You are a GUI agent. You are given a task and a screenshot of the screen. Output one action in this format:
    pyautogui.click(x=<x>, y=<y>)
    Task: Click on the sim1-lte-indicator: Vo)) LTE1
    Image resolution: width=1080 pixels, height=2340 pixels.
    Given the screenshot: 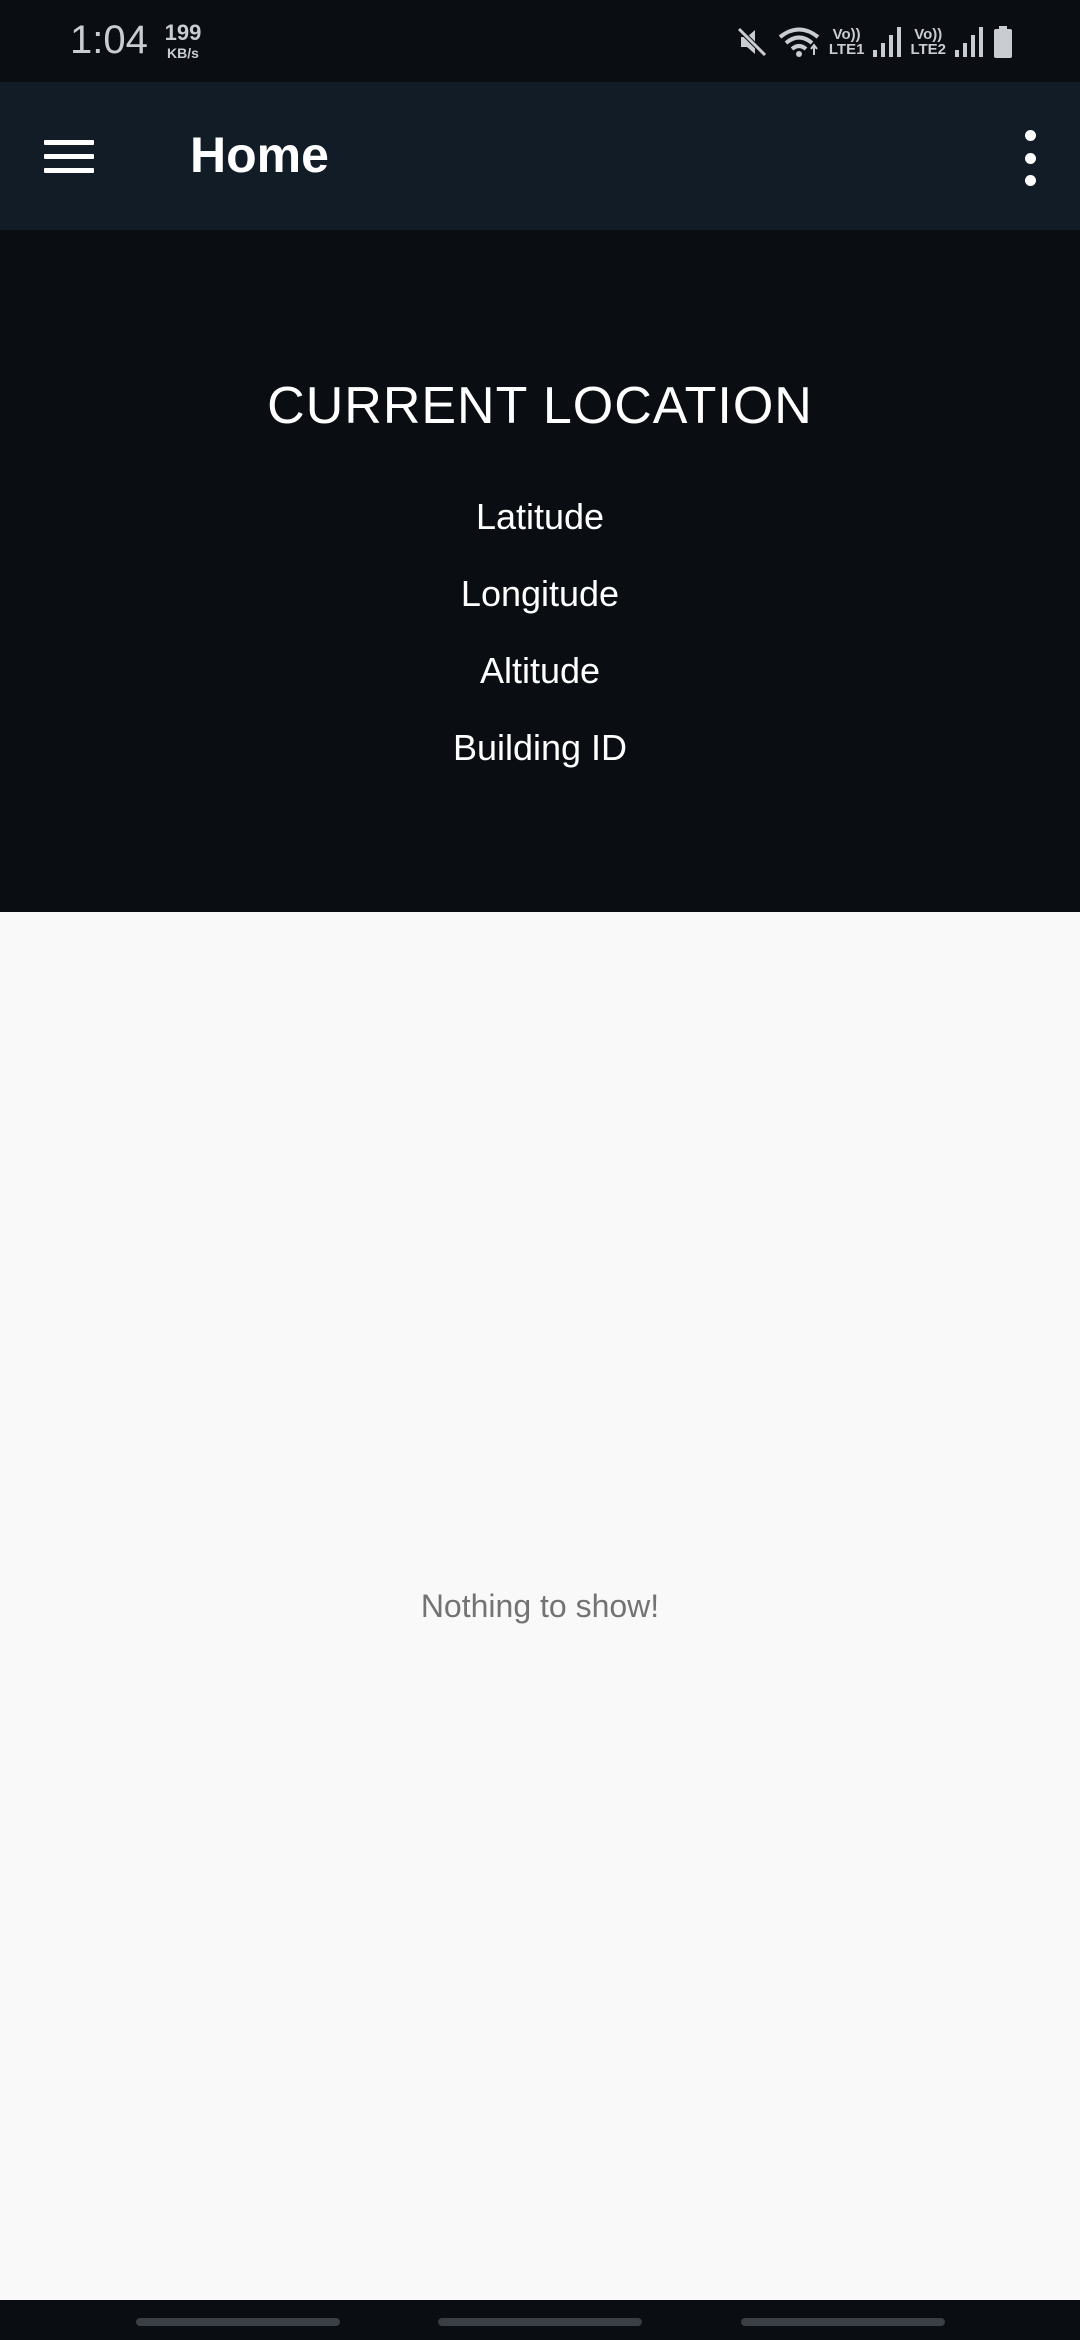 What is the action you would take?
    pyautogui.click(x=847, y=42)
    